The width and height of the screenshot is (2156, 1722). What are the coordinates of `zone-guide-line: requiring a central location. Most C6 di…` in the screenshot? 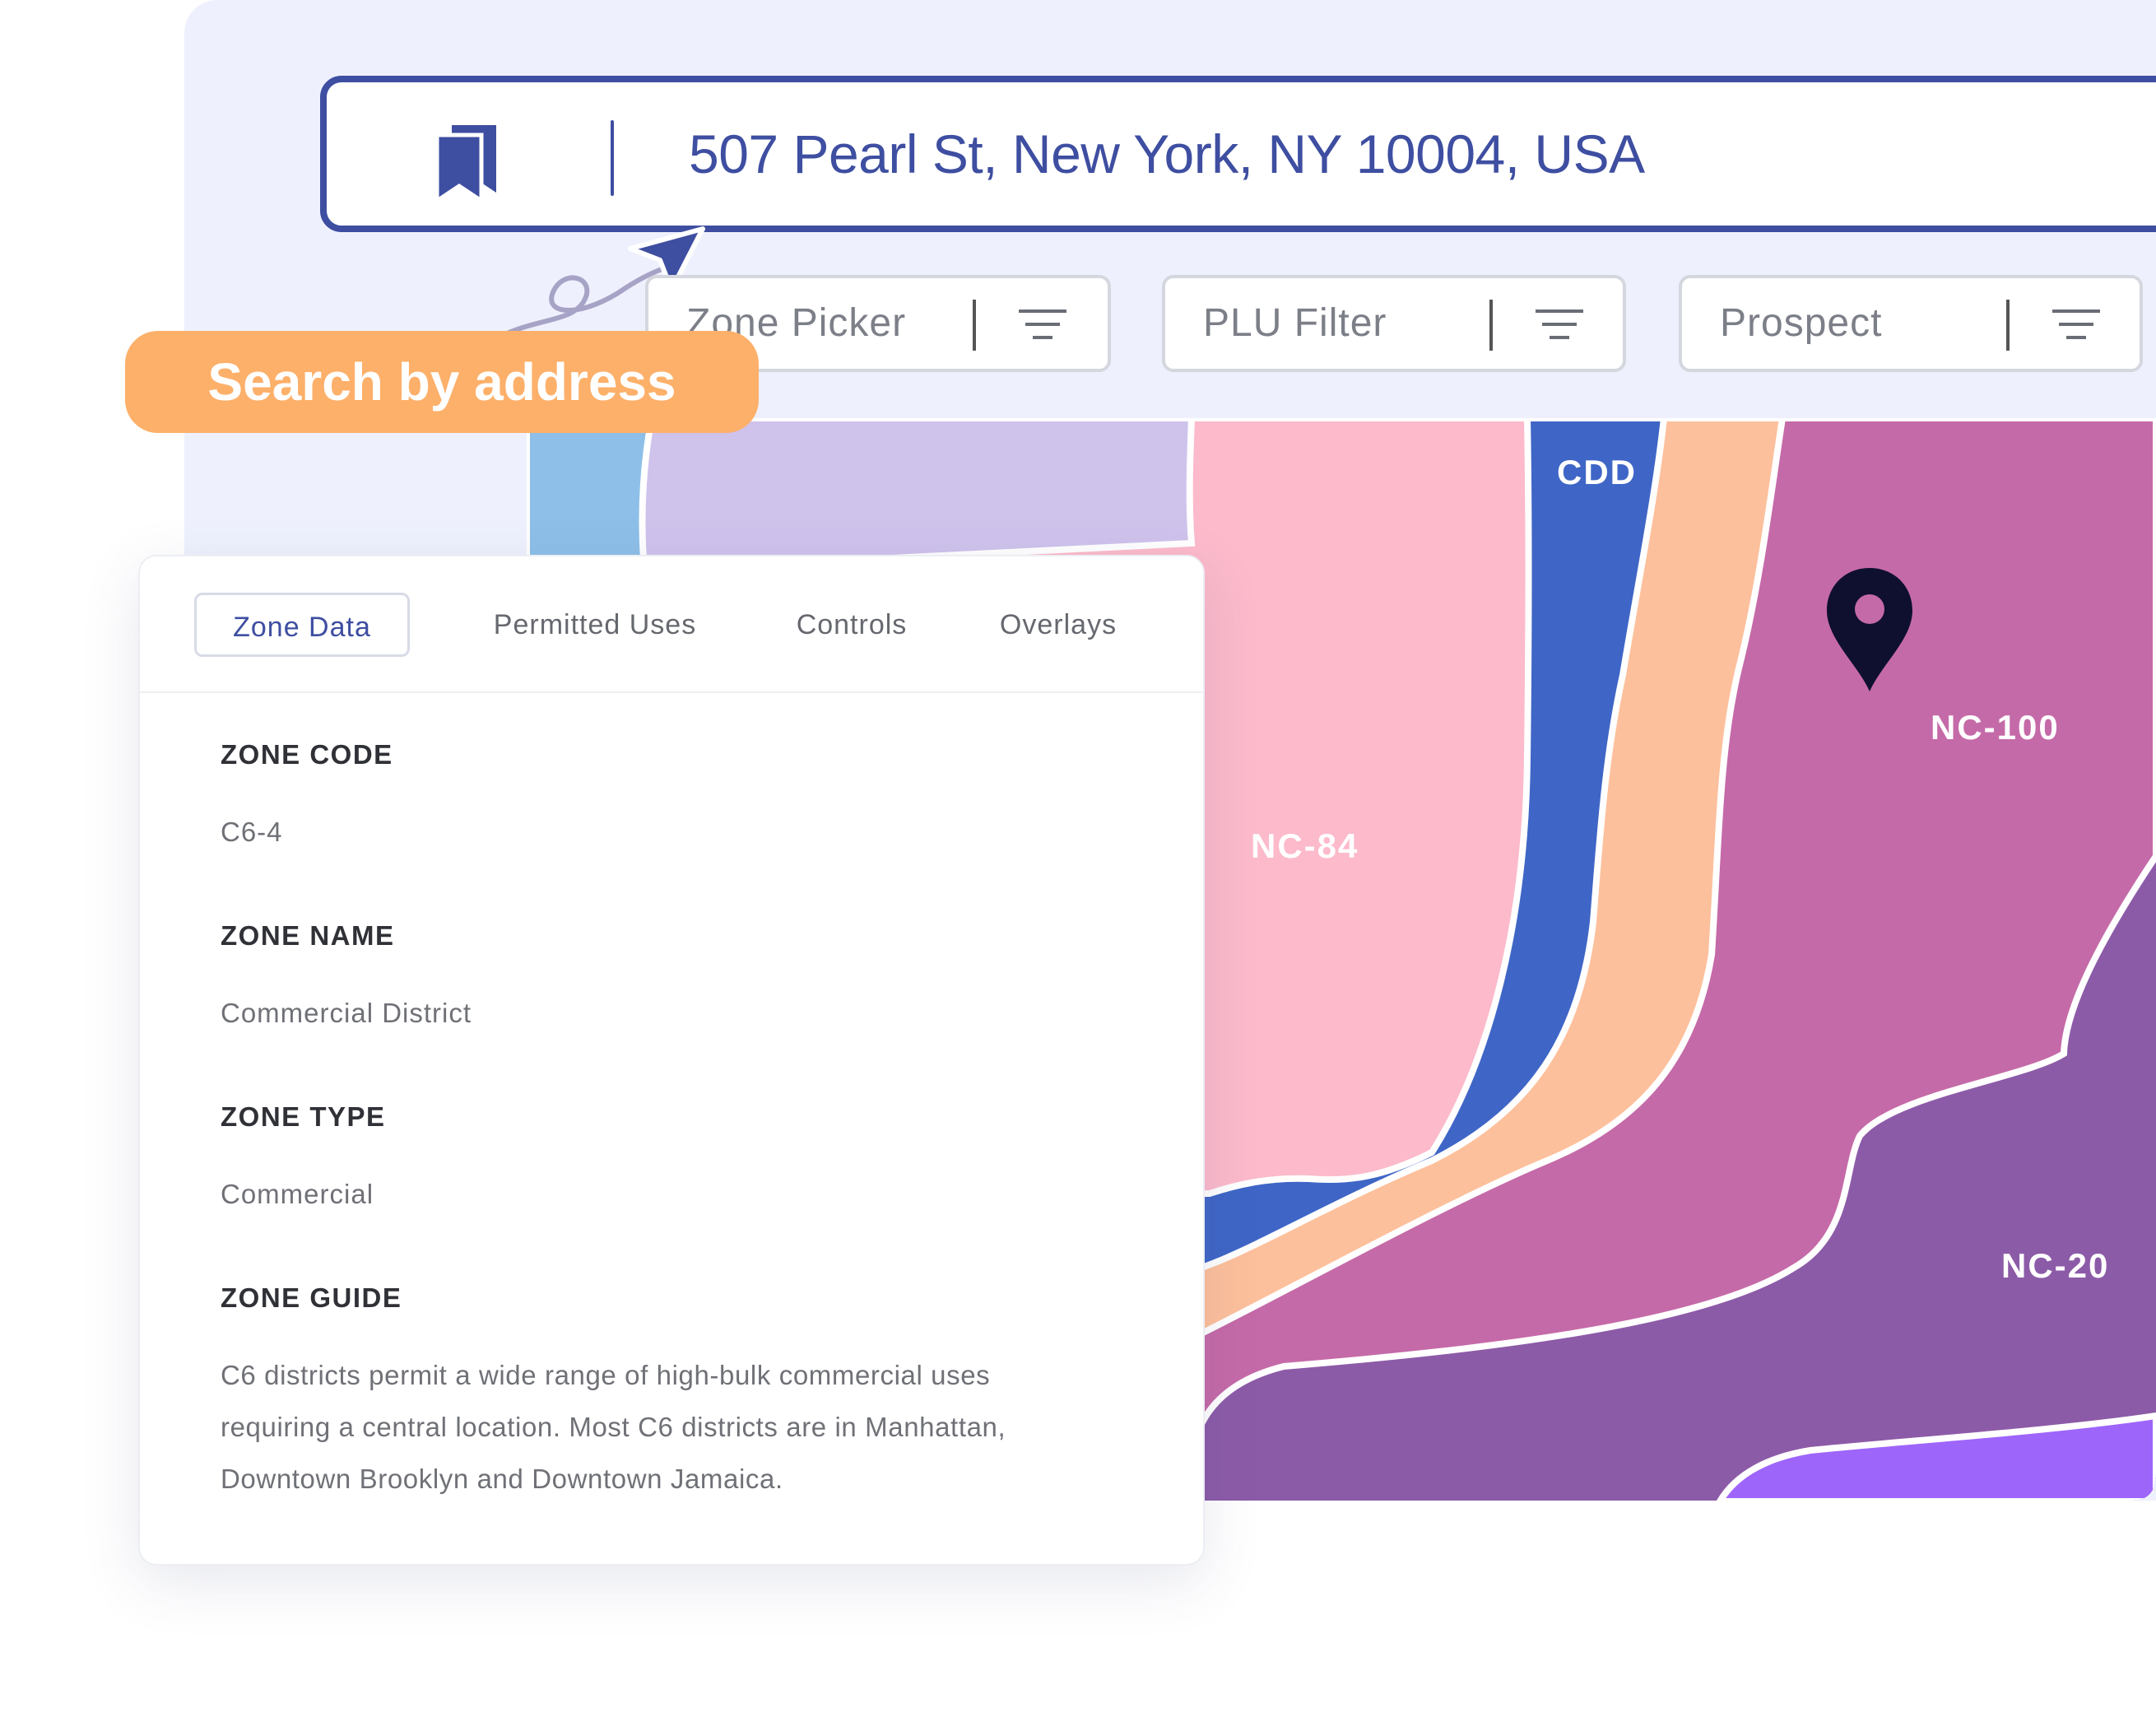 It's located at (613, 1427).